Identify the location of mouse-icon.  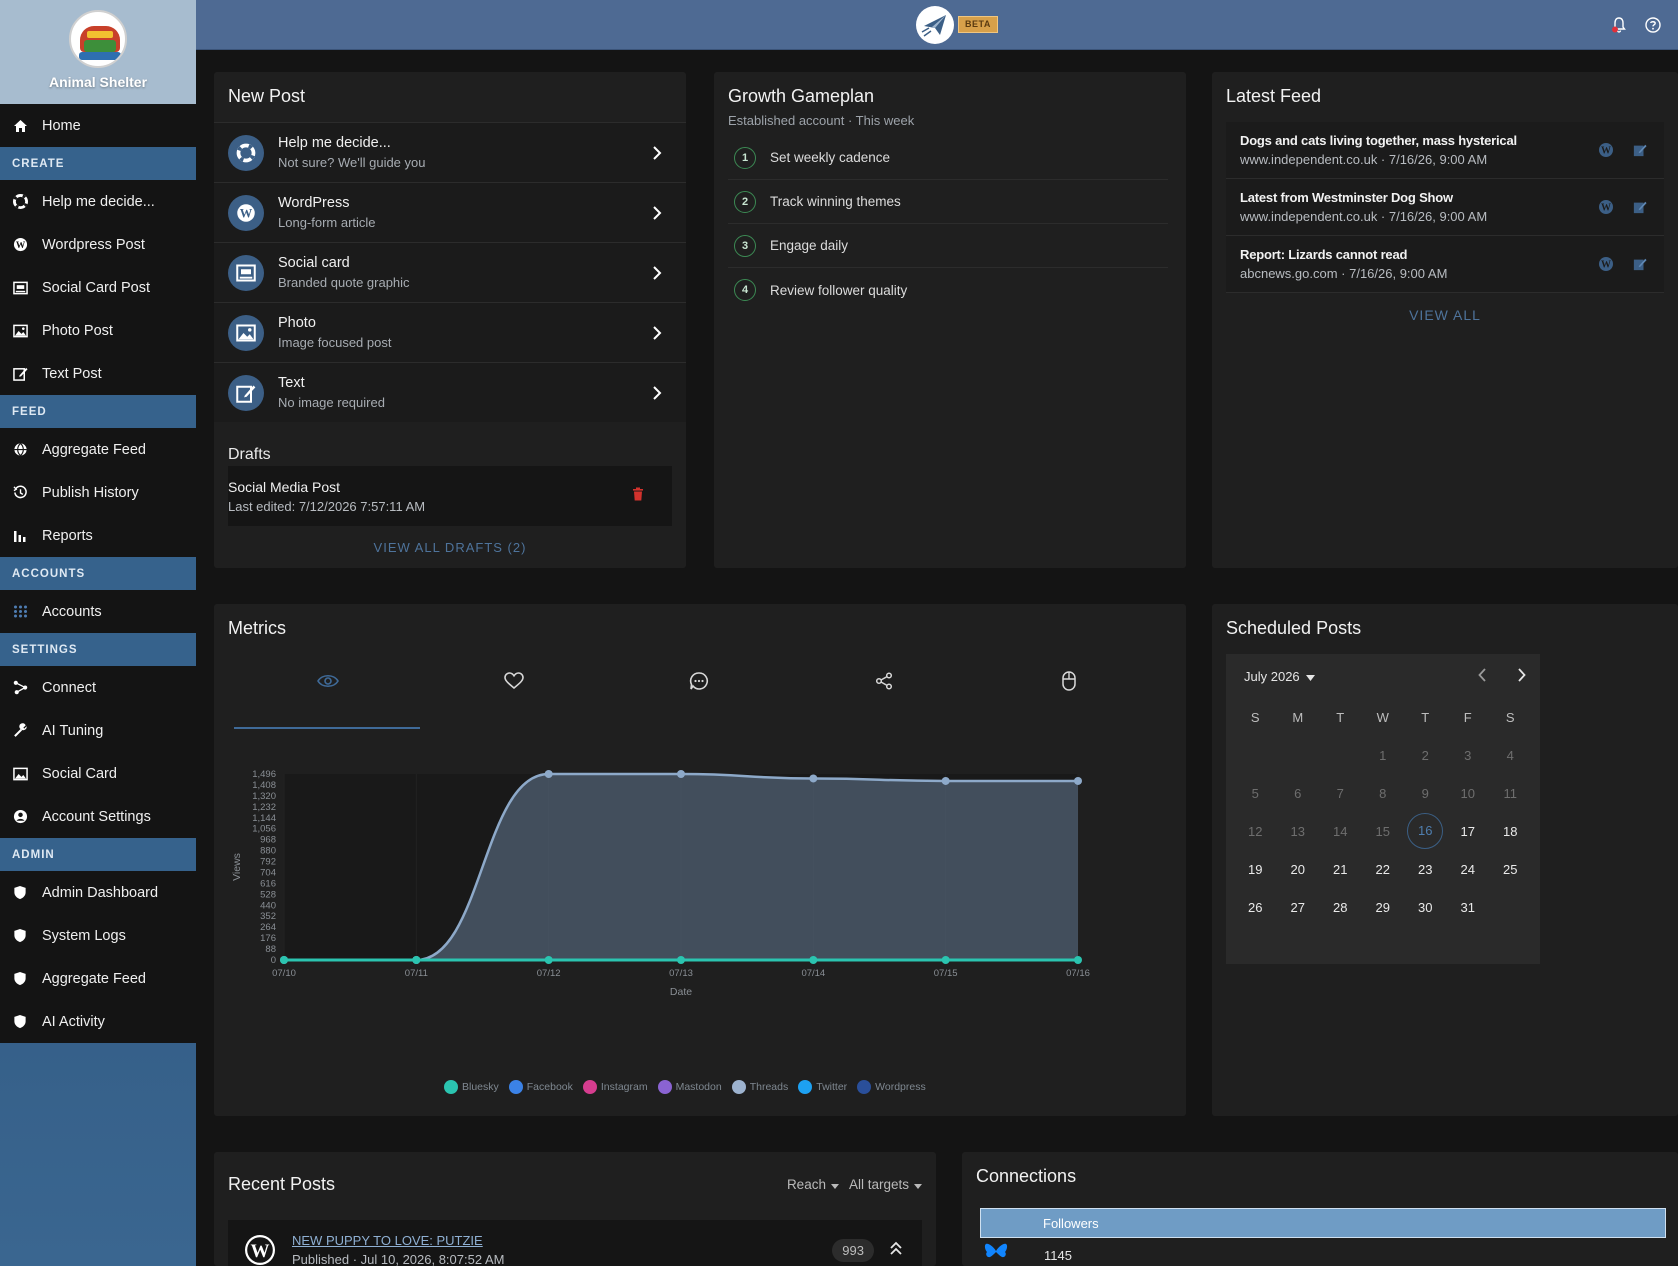
(1069, 681).